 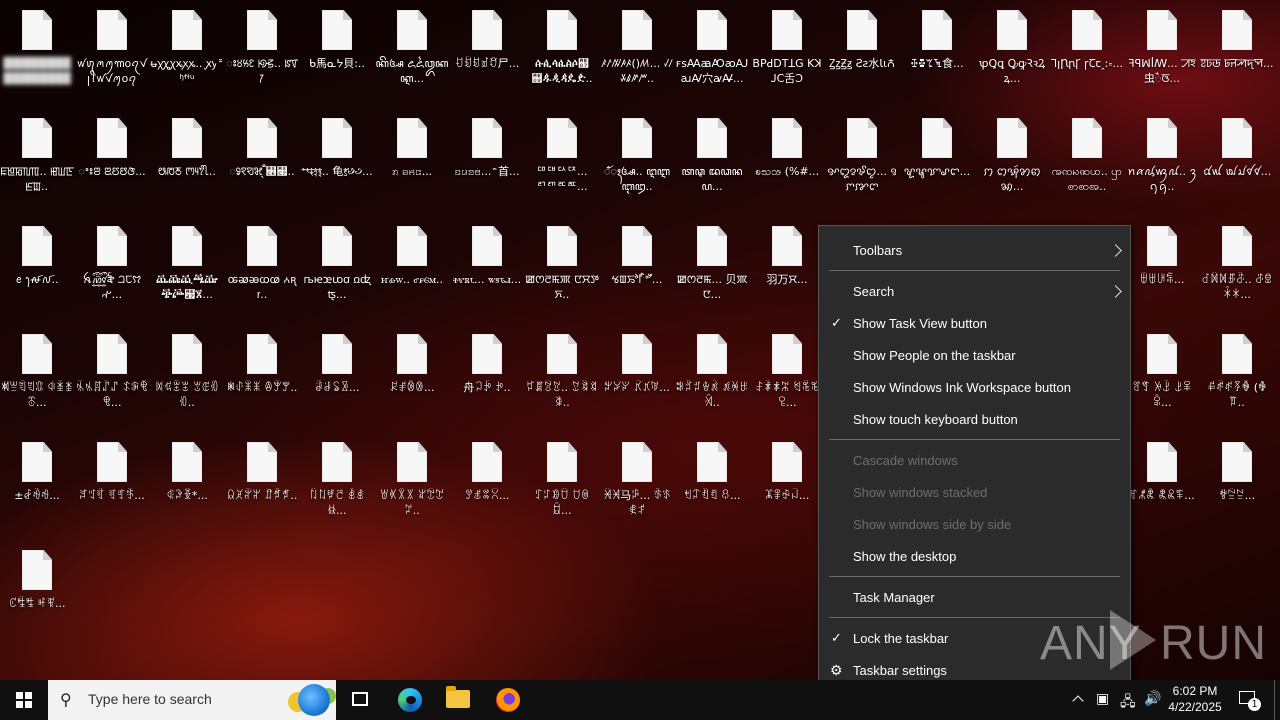 I want to click on desktop-file-icon: ꪝꪨꪔꪑ꧑꧐ꪖꪚ ꧊ꪻꪝꪚꪑ꧐ꪖ, so click(x=112, y=52).